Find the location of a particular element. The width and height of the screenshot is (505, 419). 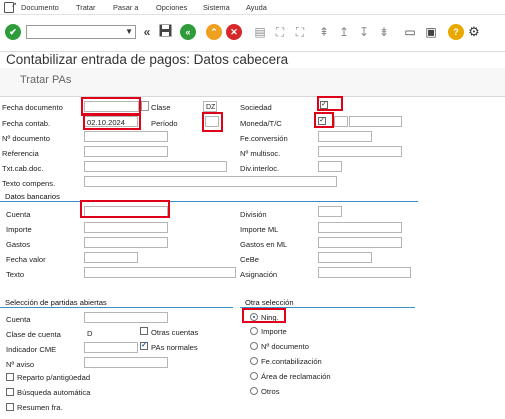

find-next-icon: ⛶ is located at coordinates (300, 32).